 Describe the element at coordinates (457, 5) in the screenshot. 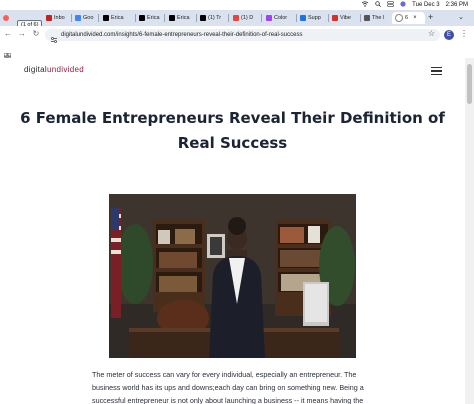

I see `menubar-time: 2:36 PM` at that location.